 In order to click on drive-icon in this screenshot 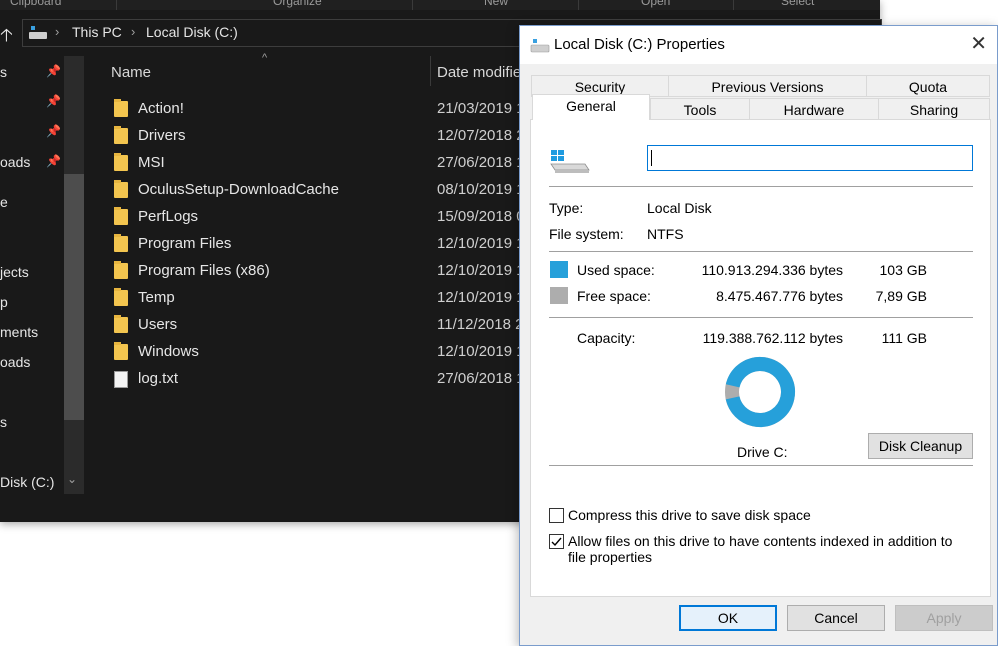, I will do `click(540, 46)`.